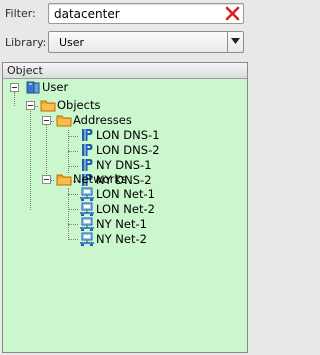 This screenshot has height=355, width=320. What do you see at coordinates (146, 42) in the screenshot?
I see `library-select: User` at bounding box center [146, 42].